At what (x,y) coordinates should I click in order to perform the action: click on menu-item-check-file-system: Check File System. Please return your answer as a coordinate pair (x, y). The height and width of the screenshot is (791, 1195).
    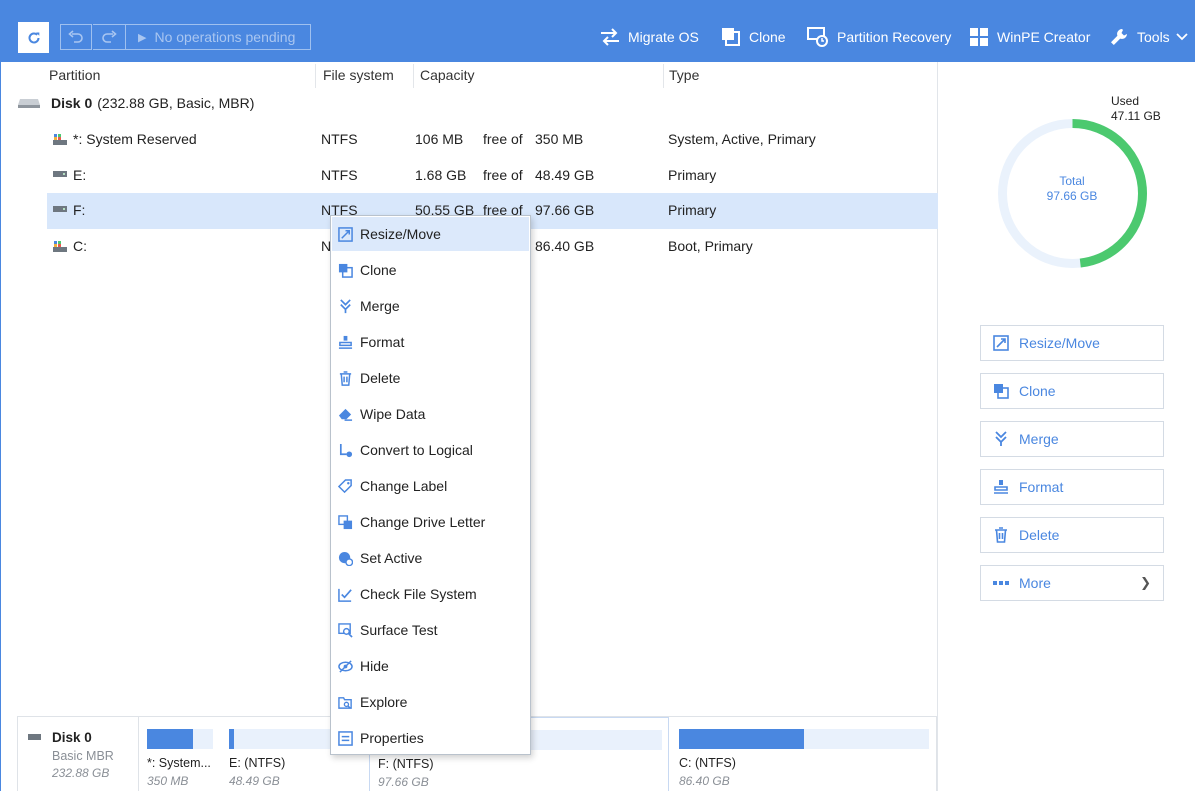
    Looking at the image, I should click on (430, 594).